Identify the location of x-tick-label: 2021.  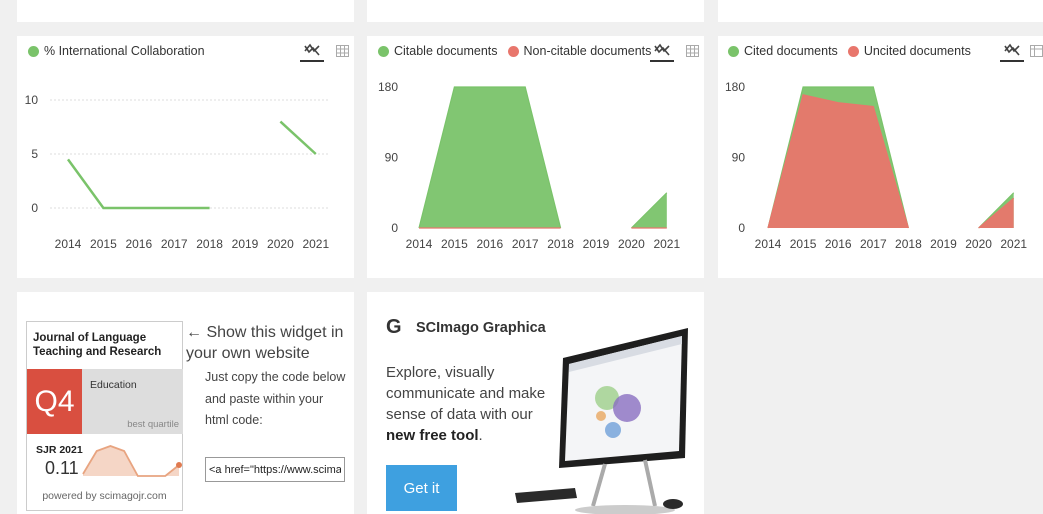
(1013, 244).